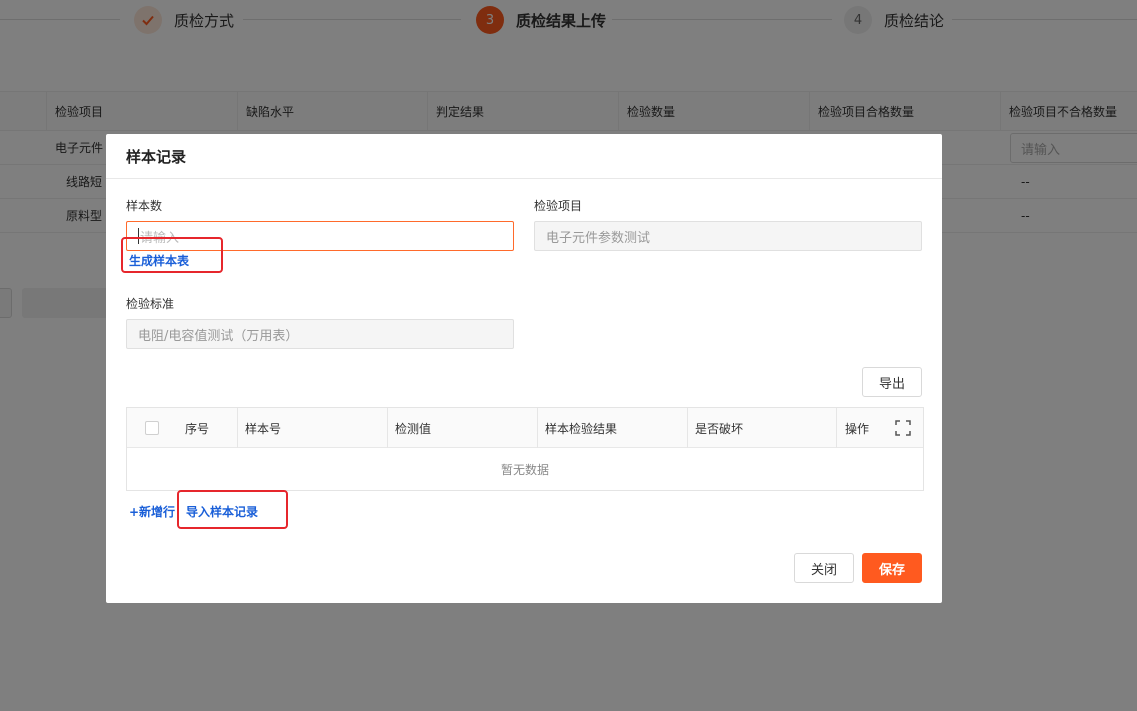  Describe the element at coordinates (152, 428) in the screenshot. I see `select-all-checkbox` at that location.